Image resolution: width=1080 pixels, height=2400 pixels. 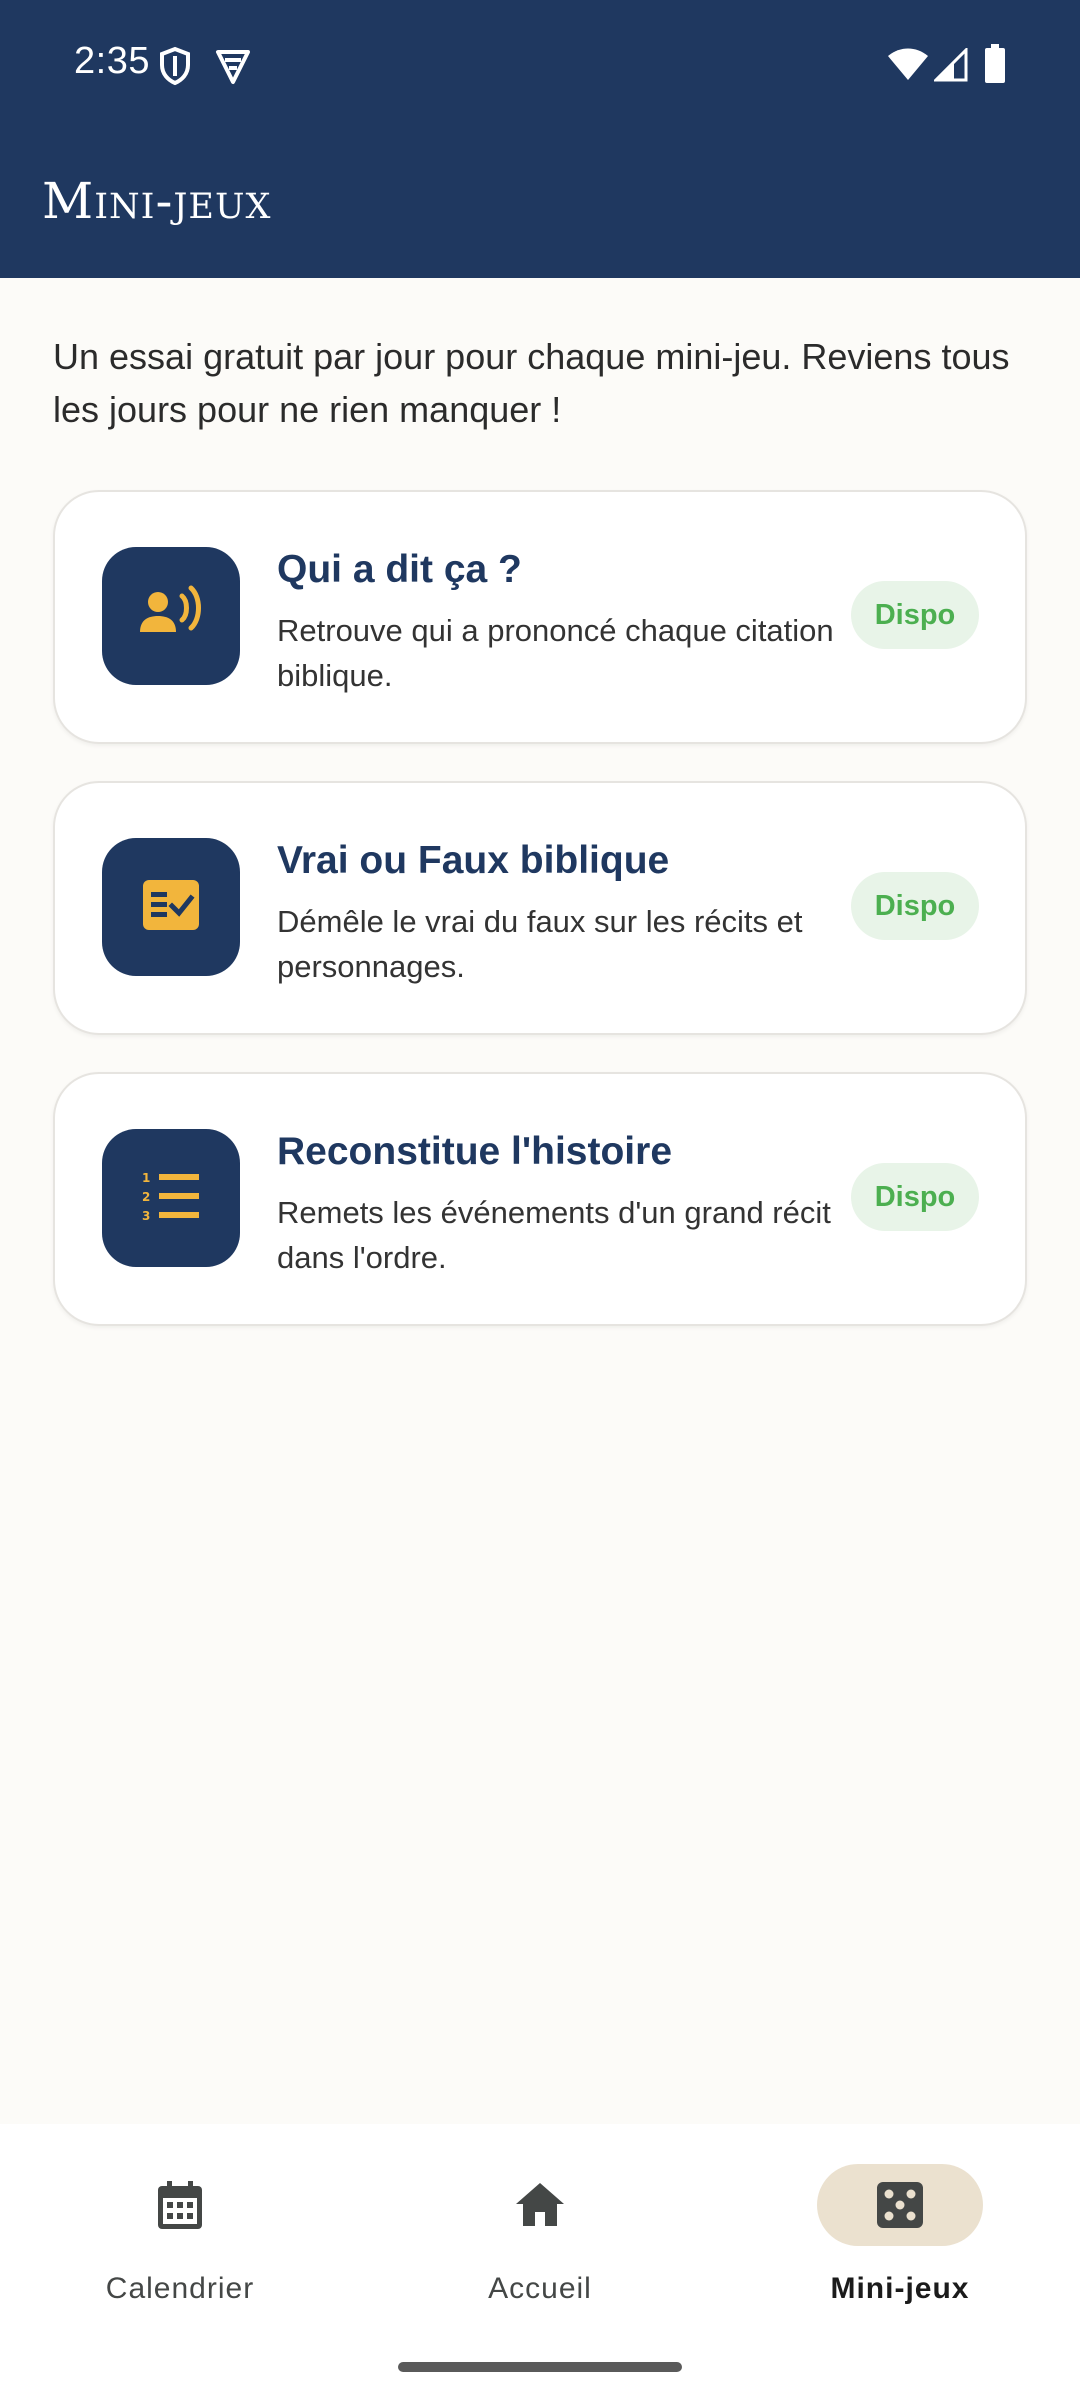 I want to click on svg-text: 1, so click(x=146, y=1178).